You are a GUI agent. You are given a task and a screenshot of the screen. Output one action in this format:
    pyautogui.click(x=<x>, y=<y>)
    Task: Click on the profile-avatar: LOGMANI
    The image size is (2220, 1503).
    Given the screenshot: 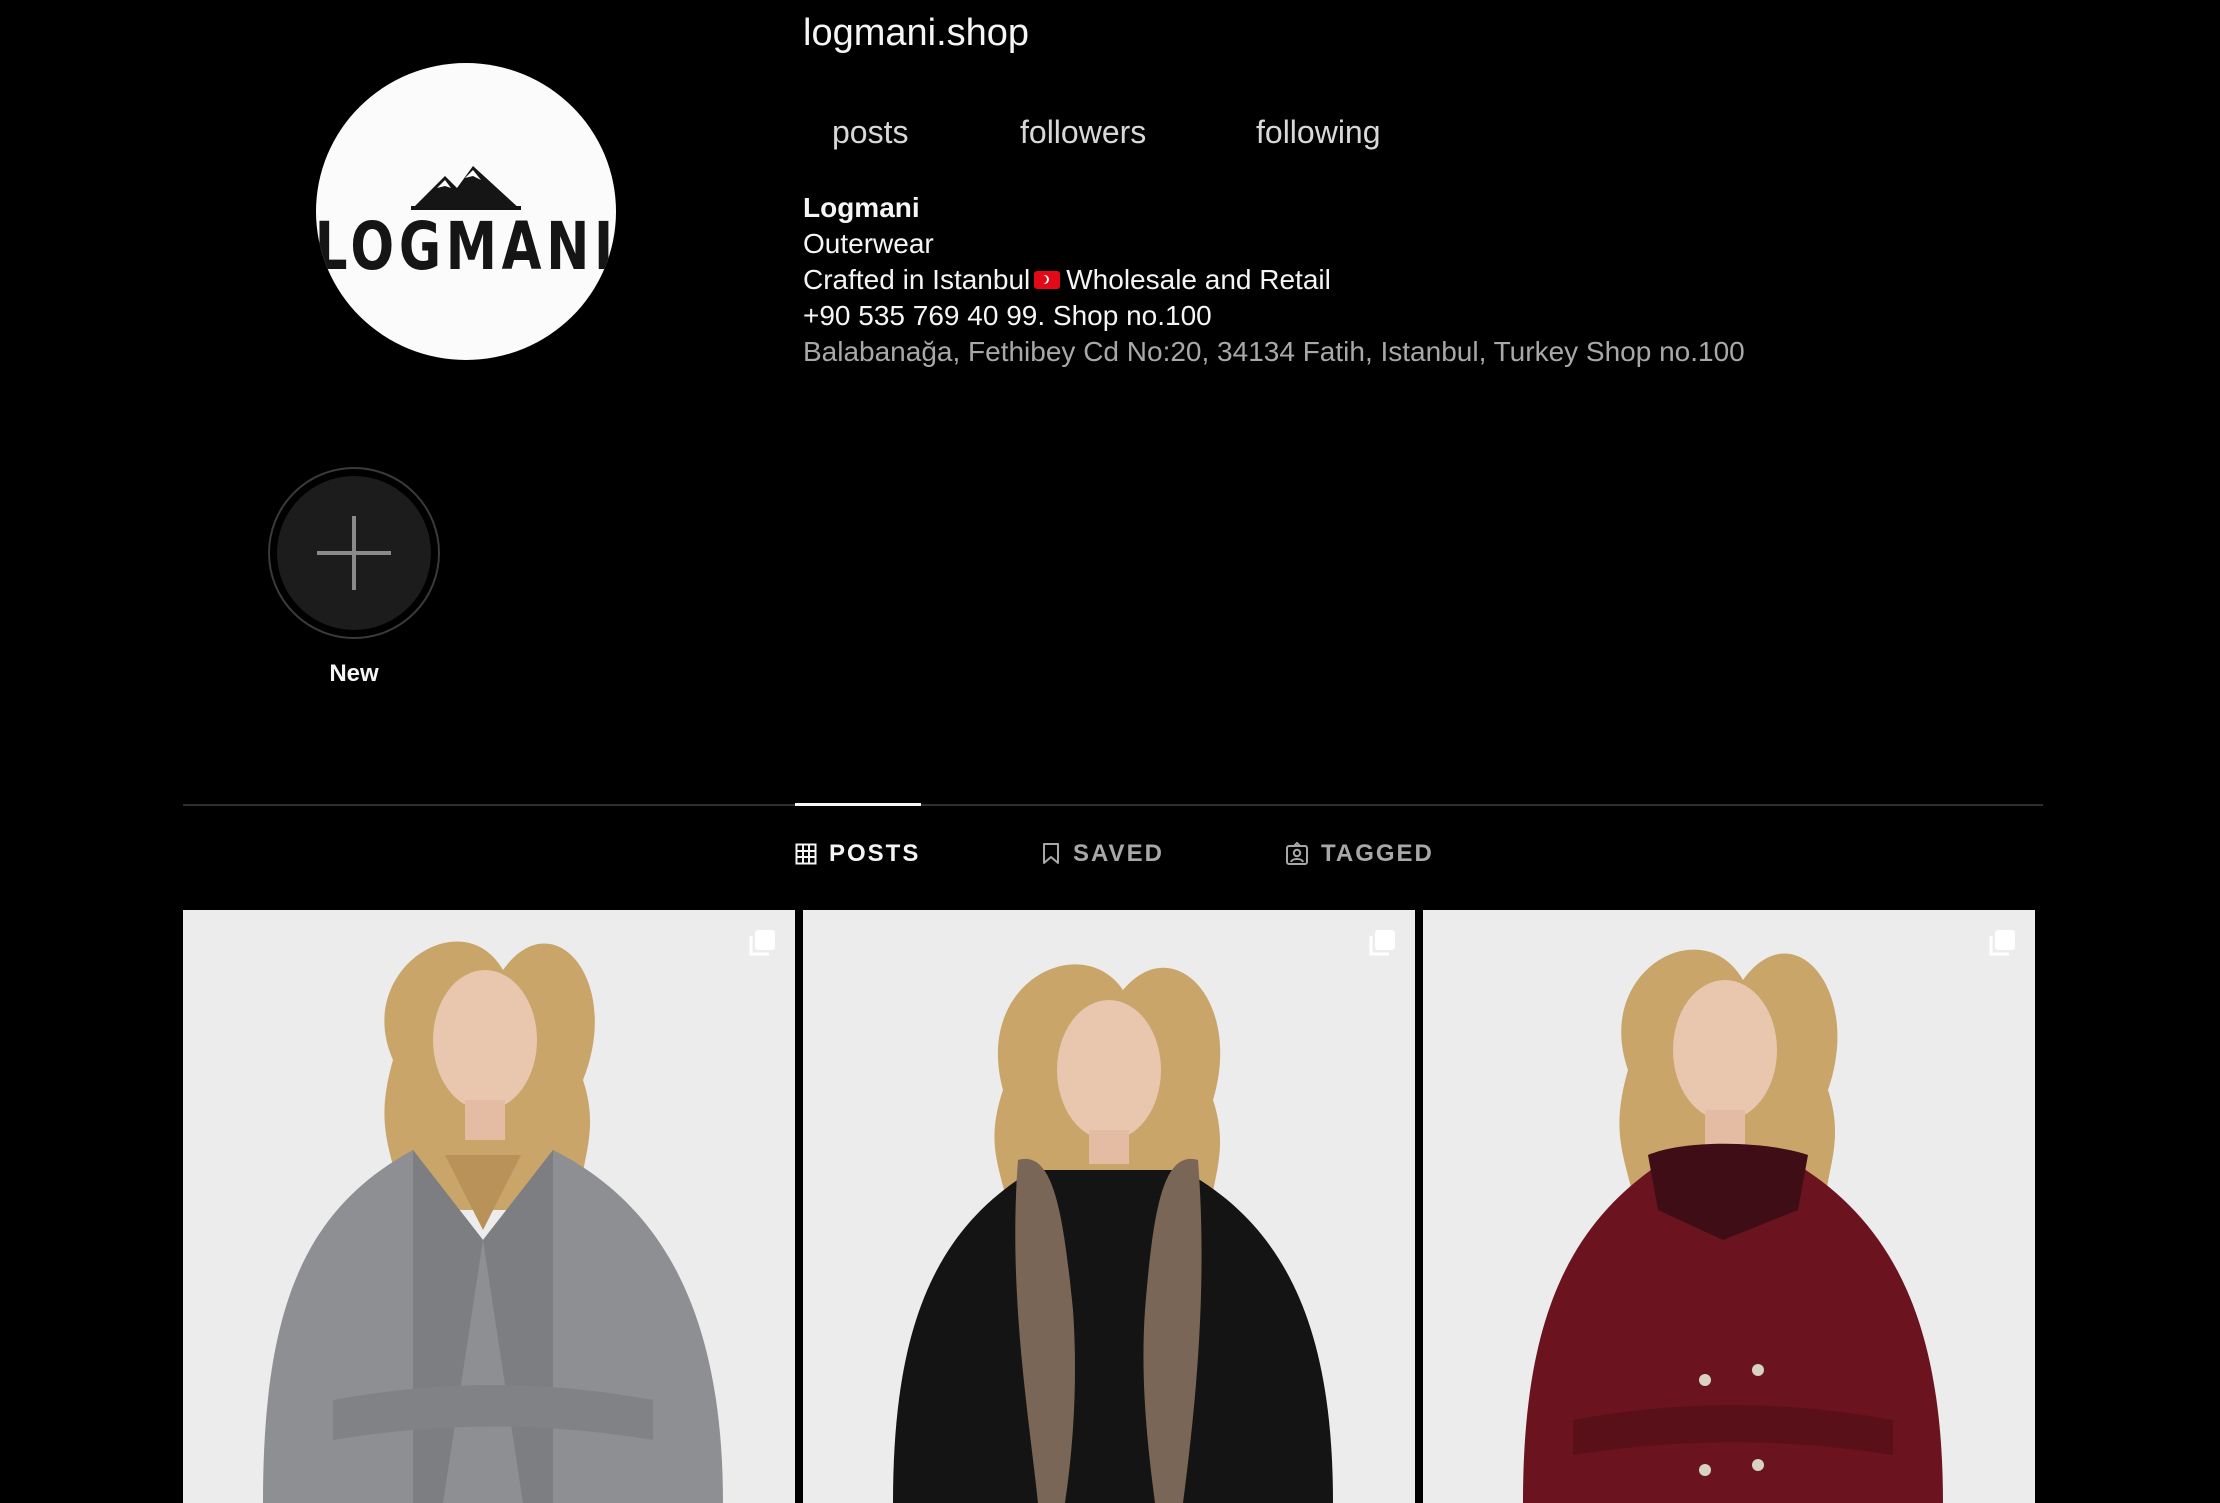 What is the action you would take?
    pyautogui.click(x=466, y=211)
    